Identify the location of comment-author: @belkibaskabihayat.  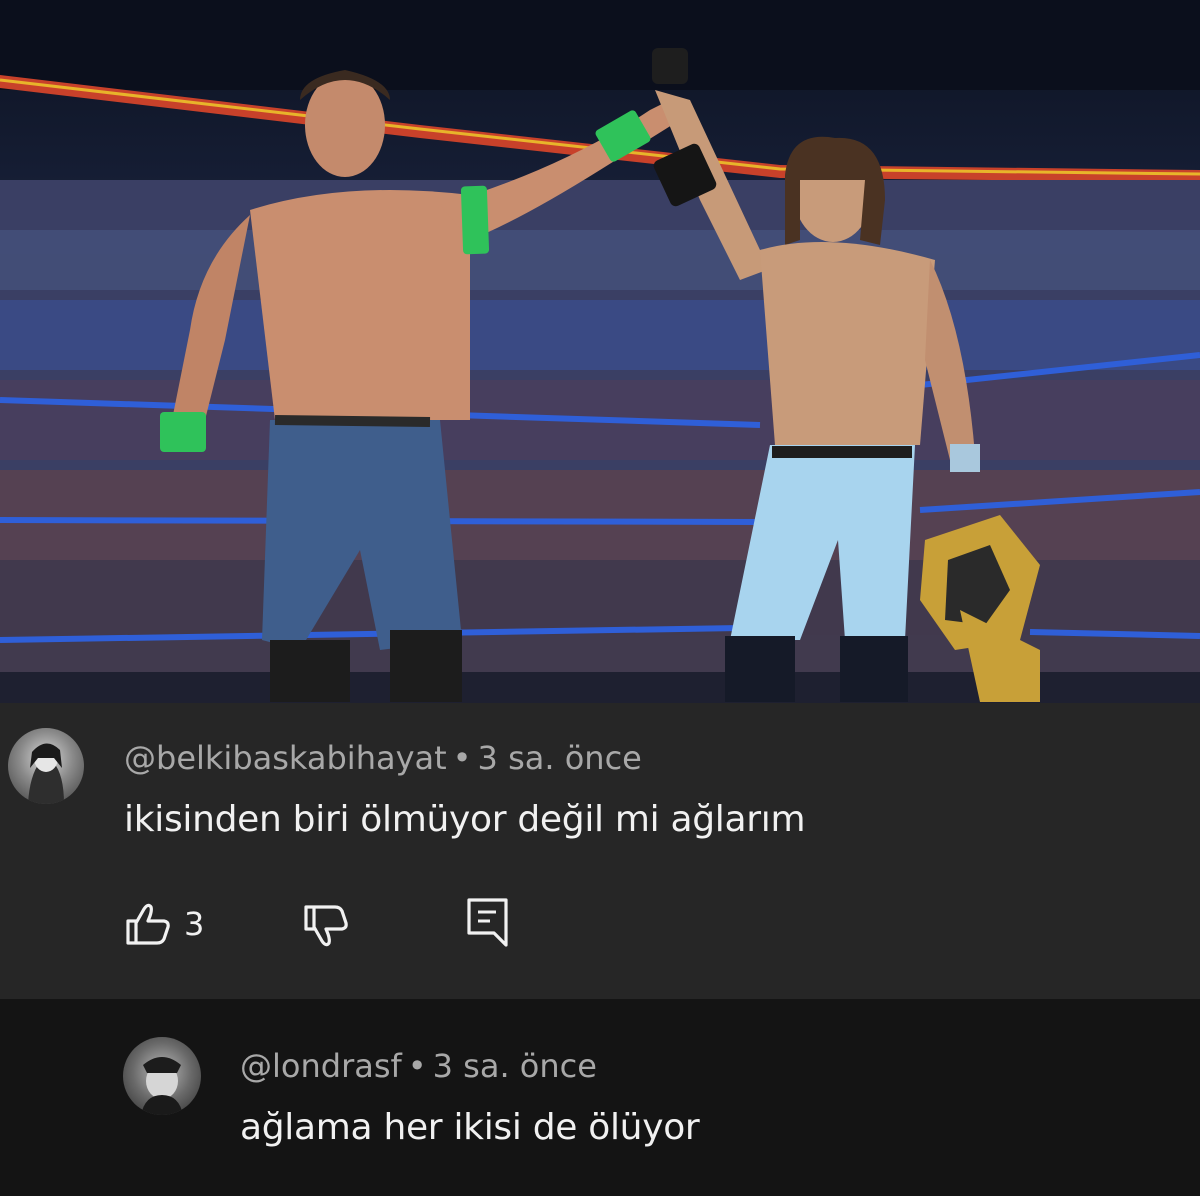
(285, 758).